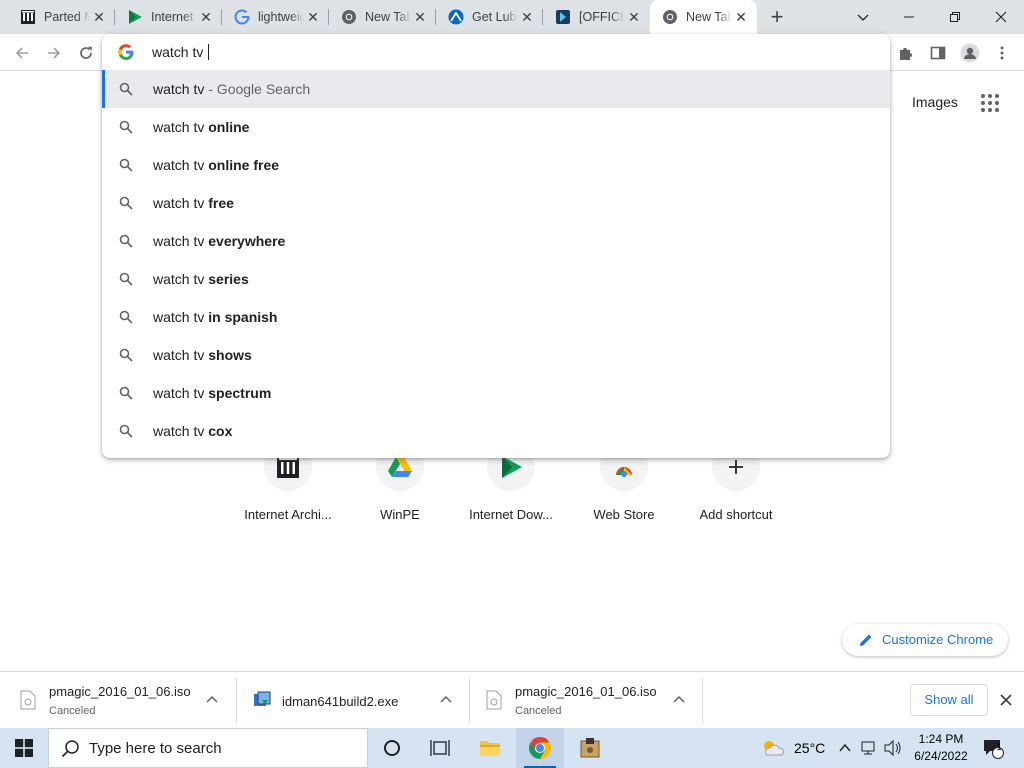 The height and width of the screenshot is (768, 1024). I want to click on new-tab-button: +, so click(777, 17).